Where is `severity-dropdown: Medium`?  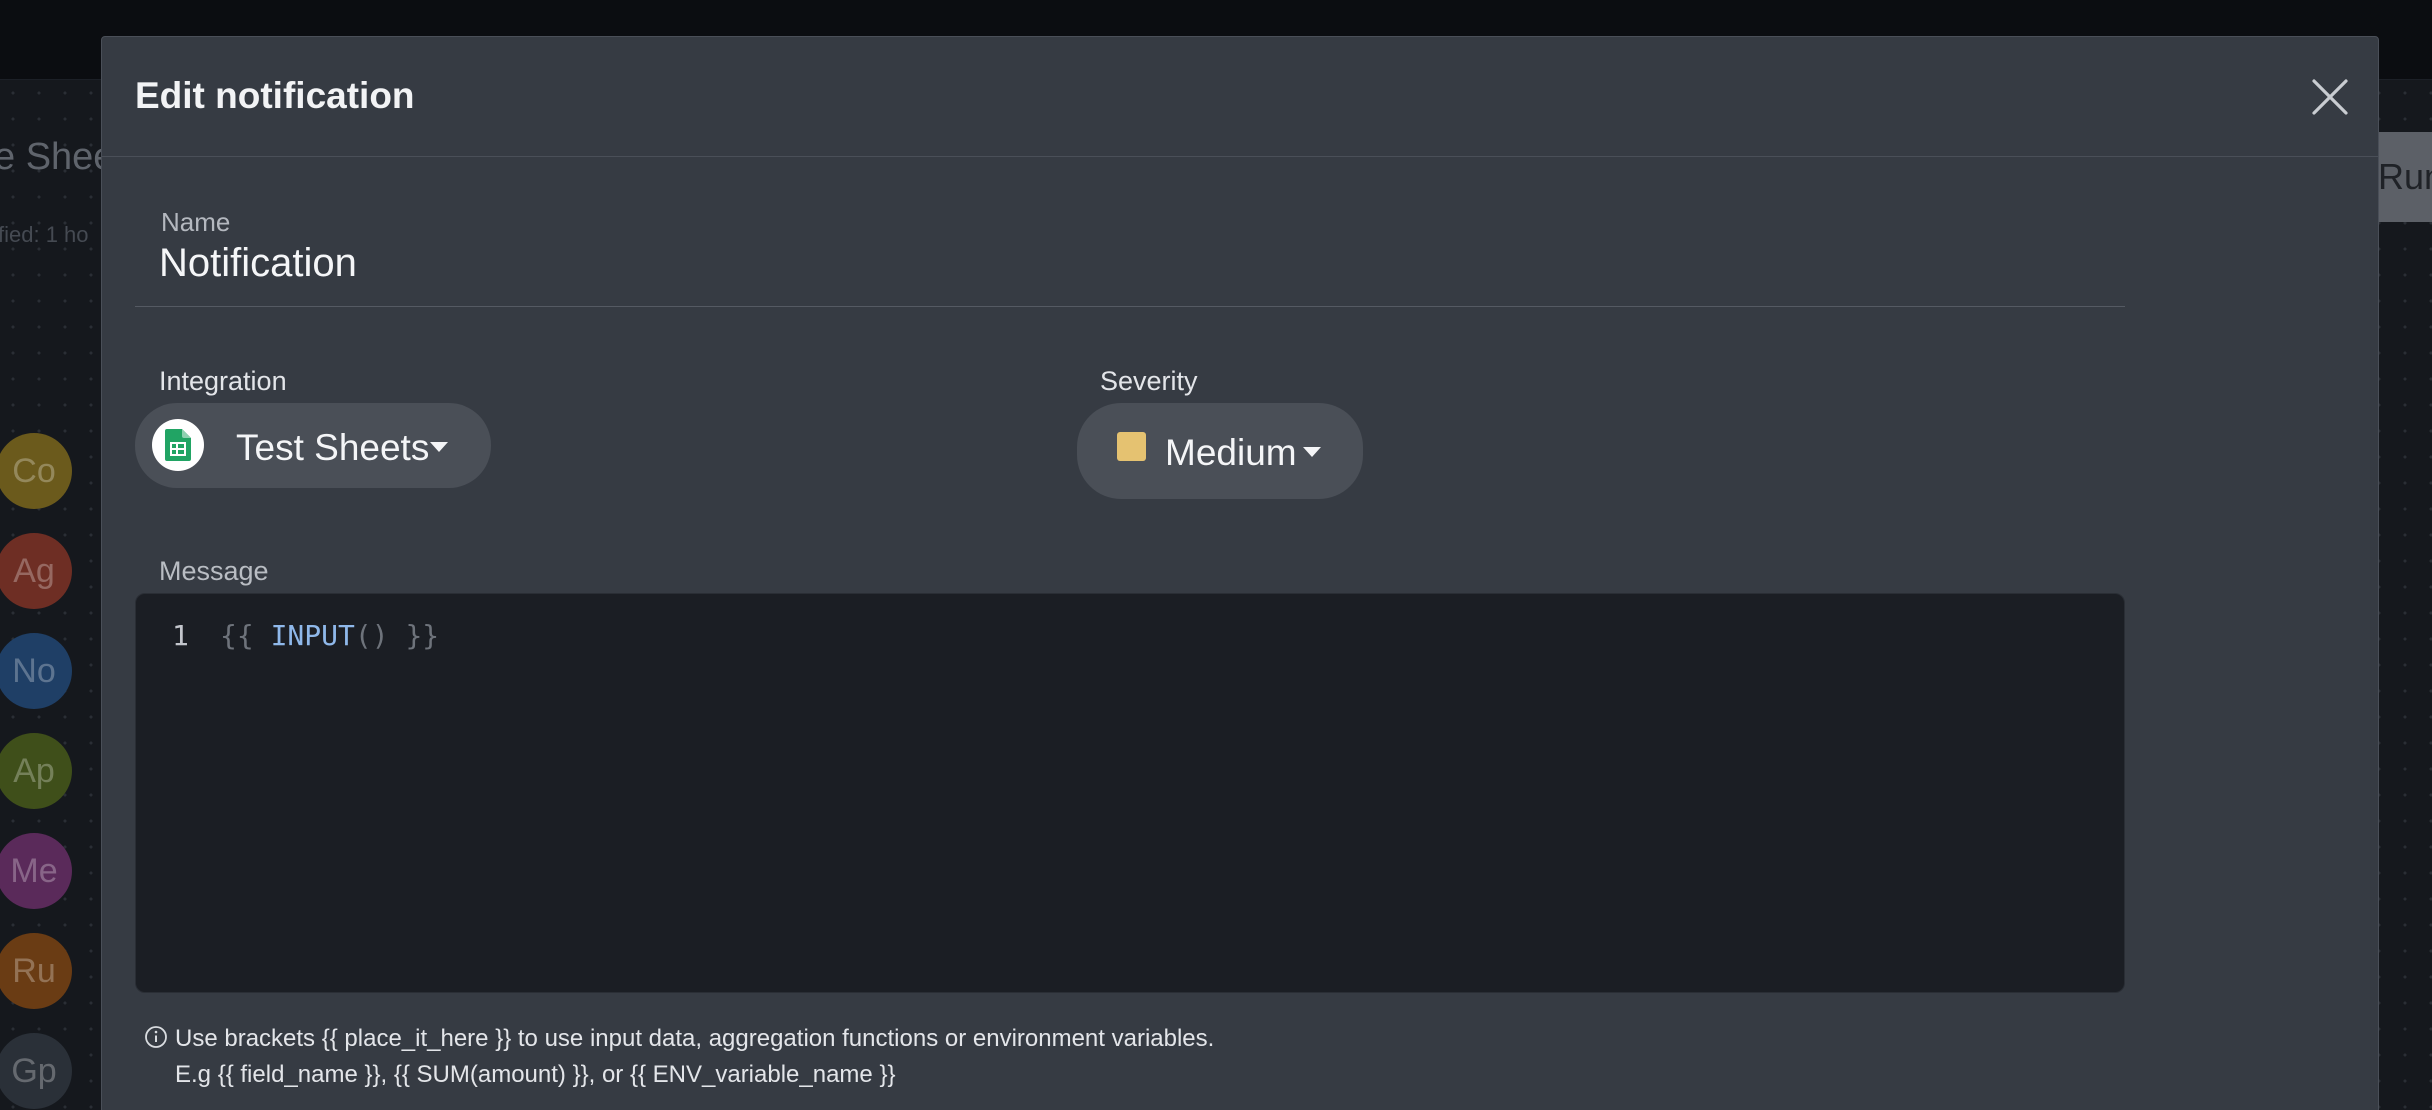
severity-dropdown: Medium is located at coordinates (1220, 451).